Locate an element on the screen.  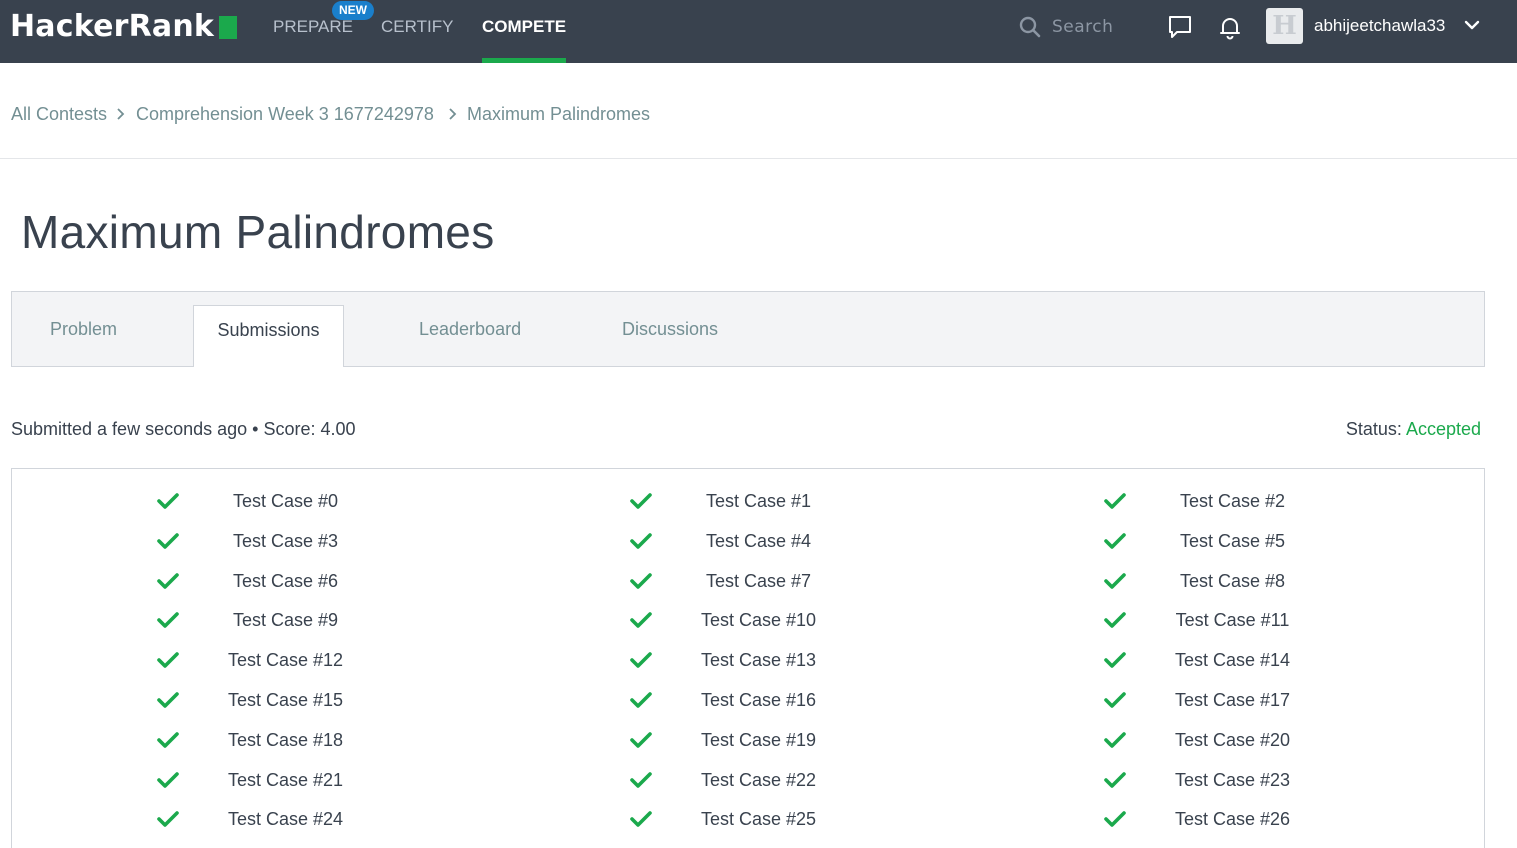
test-case-label: Test Case #6 is located at coordinates (285, 580).